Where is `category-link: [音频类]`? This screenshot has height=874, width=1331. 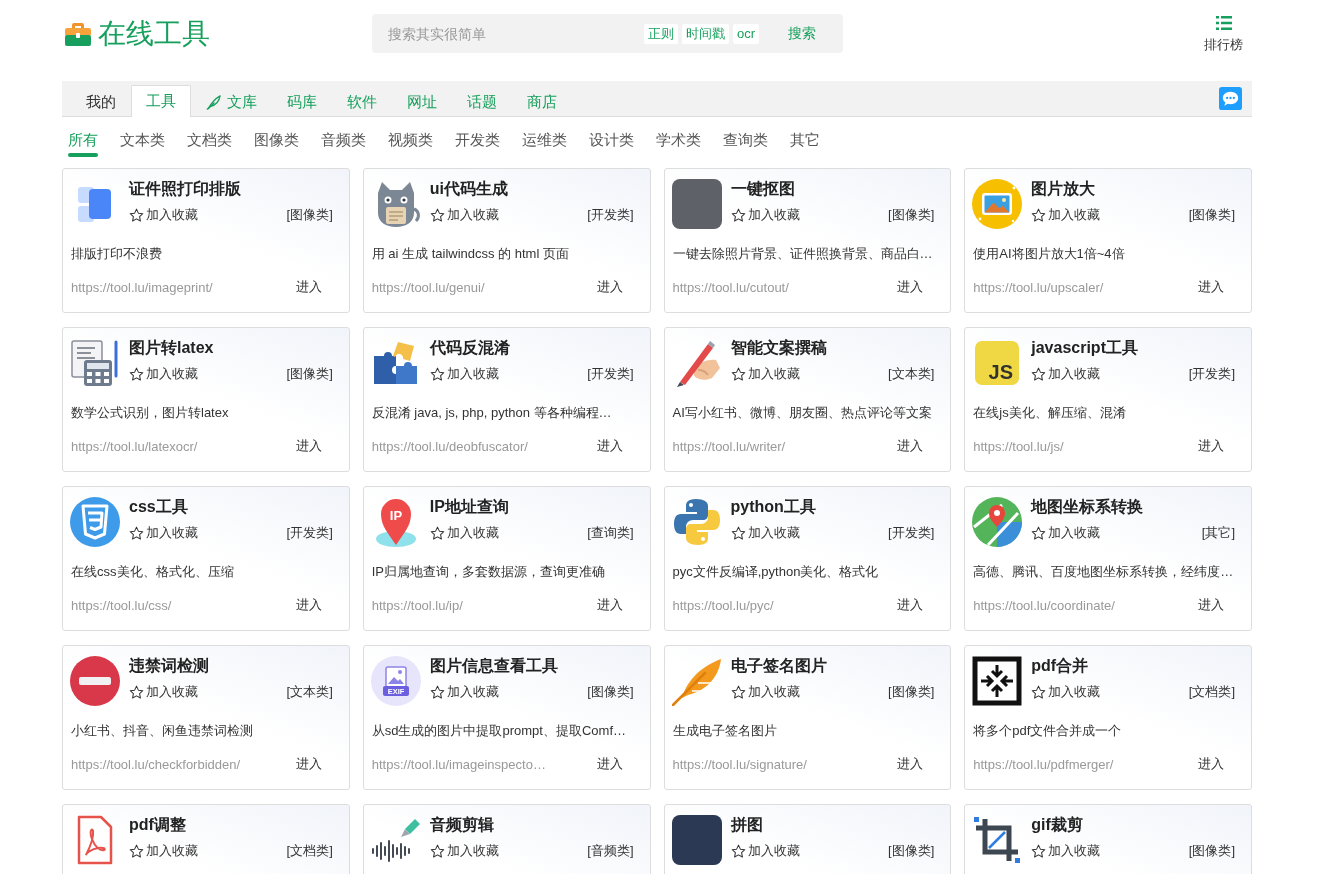
category-link: [音频类] is located at coordinates (610, 851).